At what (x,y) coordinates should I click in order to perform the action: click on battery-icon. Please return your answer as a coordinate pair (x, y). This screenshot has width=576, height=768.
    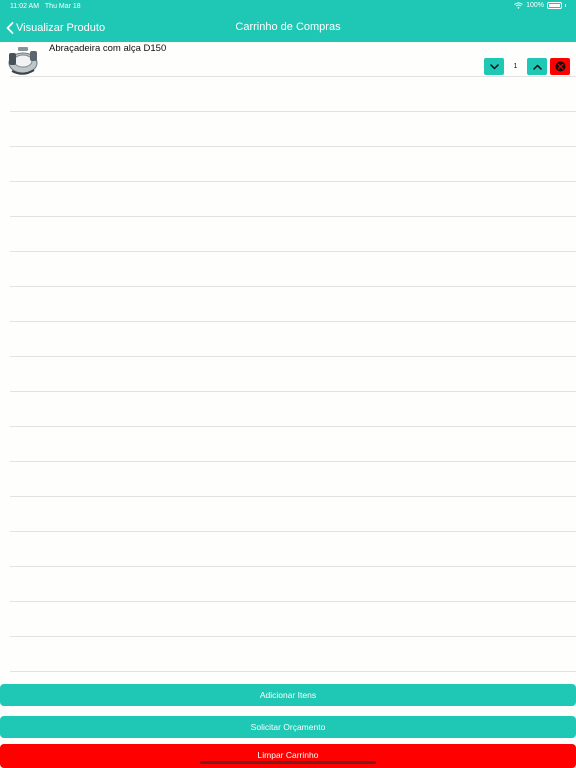
    Looking at the image, I should click on (554, 5).